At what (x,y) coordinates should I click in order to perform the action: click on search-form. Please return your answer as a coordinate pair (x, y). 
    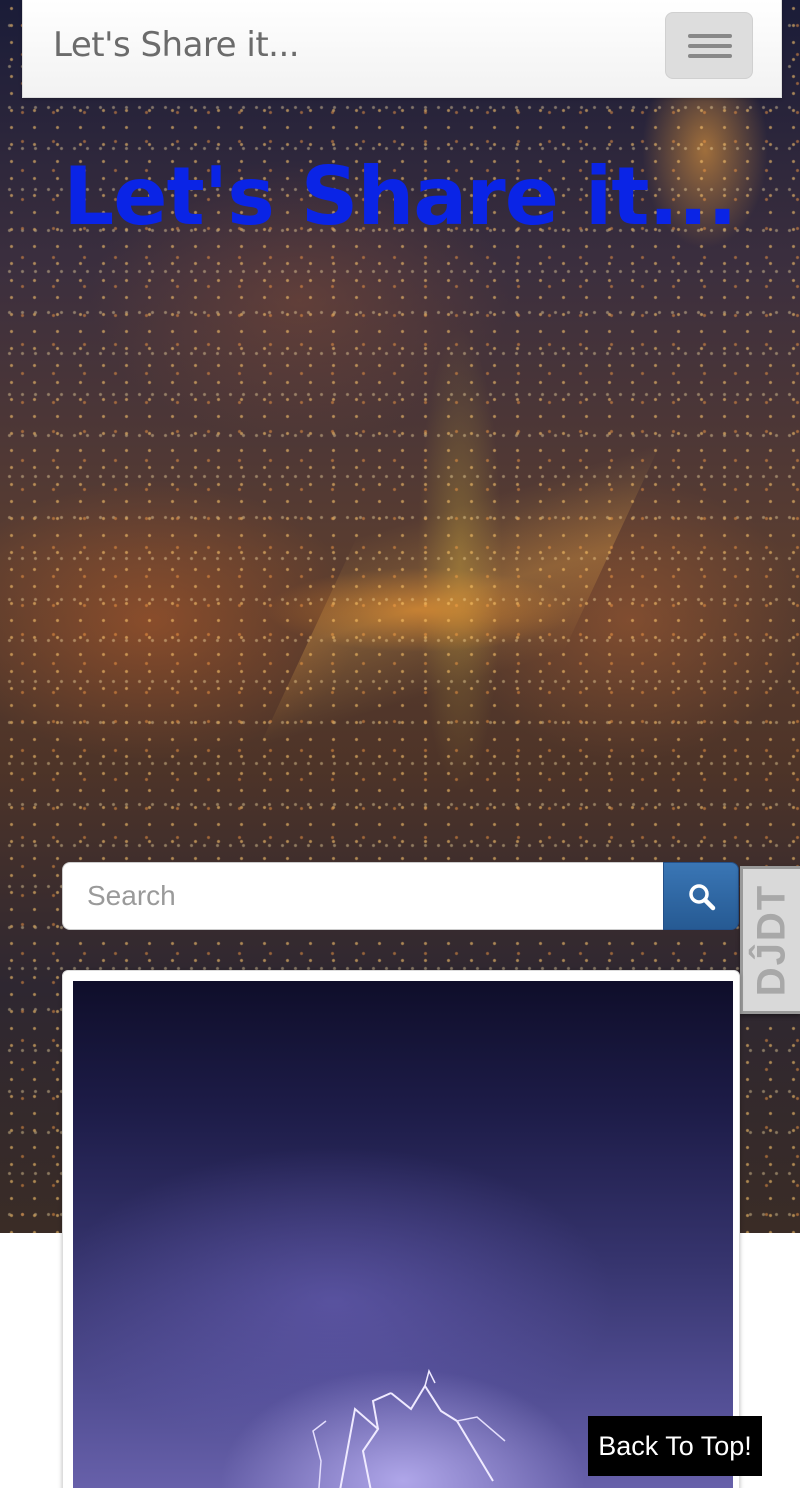
    Looking at the image, I should click on (400, 896).